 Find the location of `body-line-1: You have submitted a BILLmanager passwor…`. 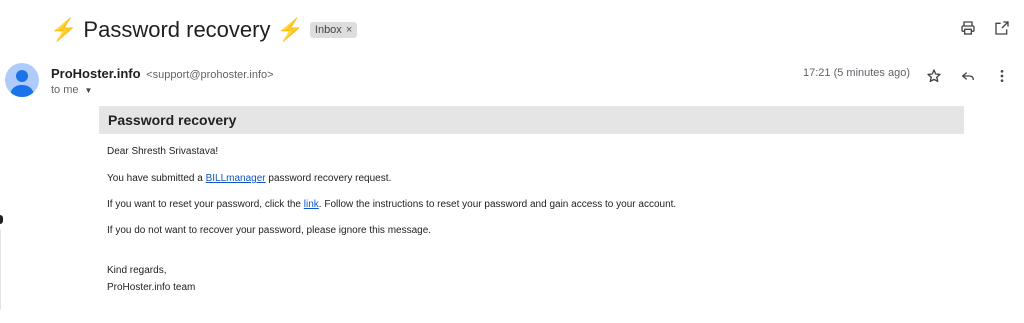

body-line-1: You have submitted a BILLmanager passwor… is located at coordinates (249, 178).